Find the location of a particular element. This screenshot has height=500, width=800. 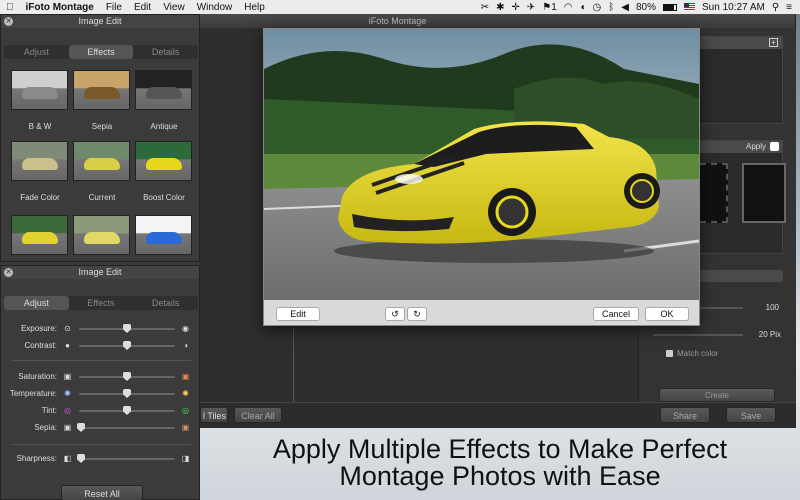

slider-label: Tint: is located at coordinates (49, 410).